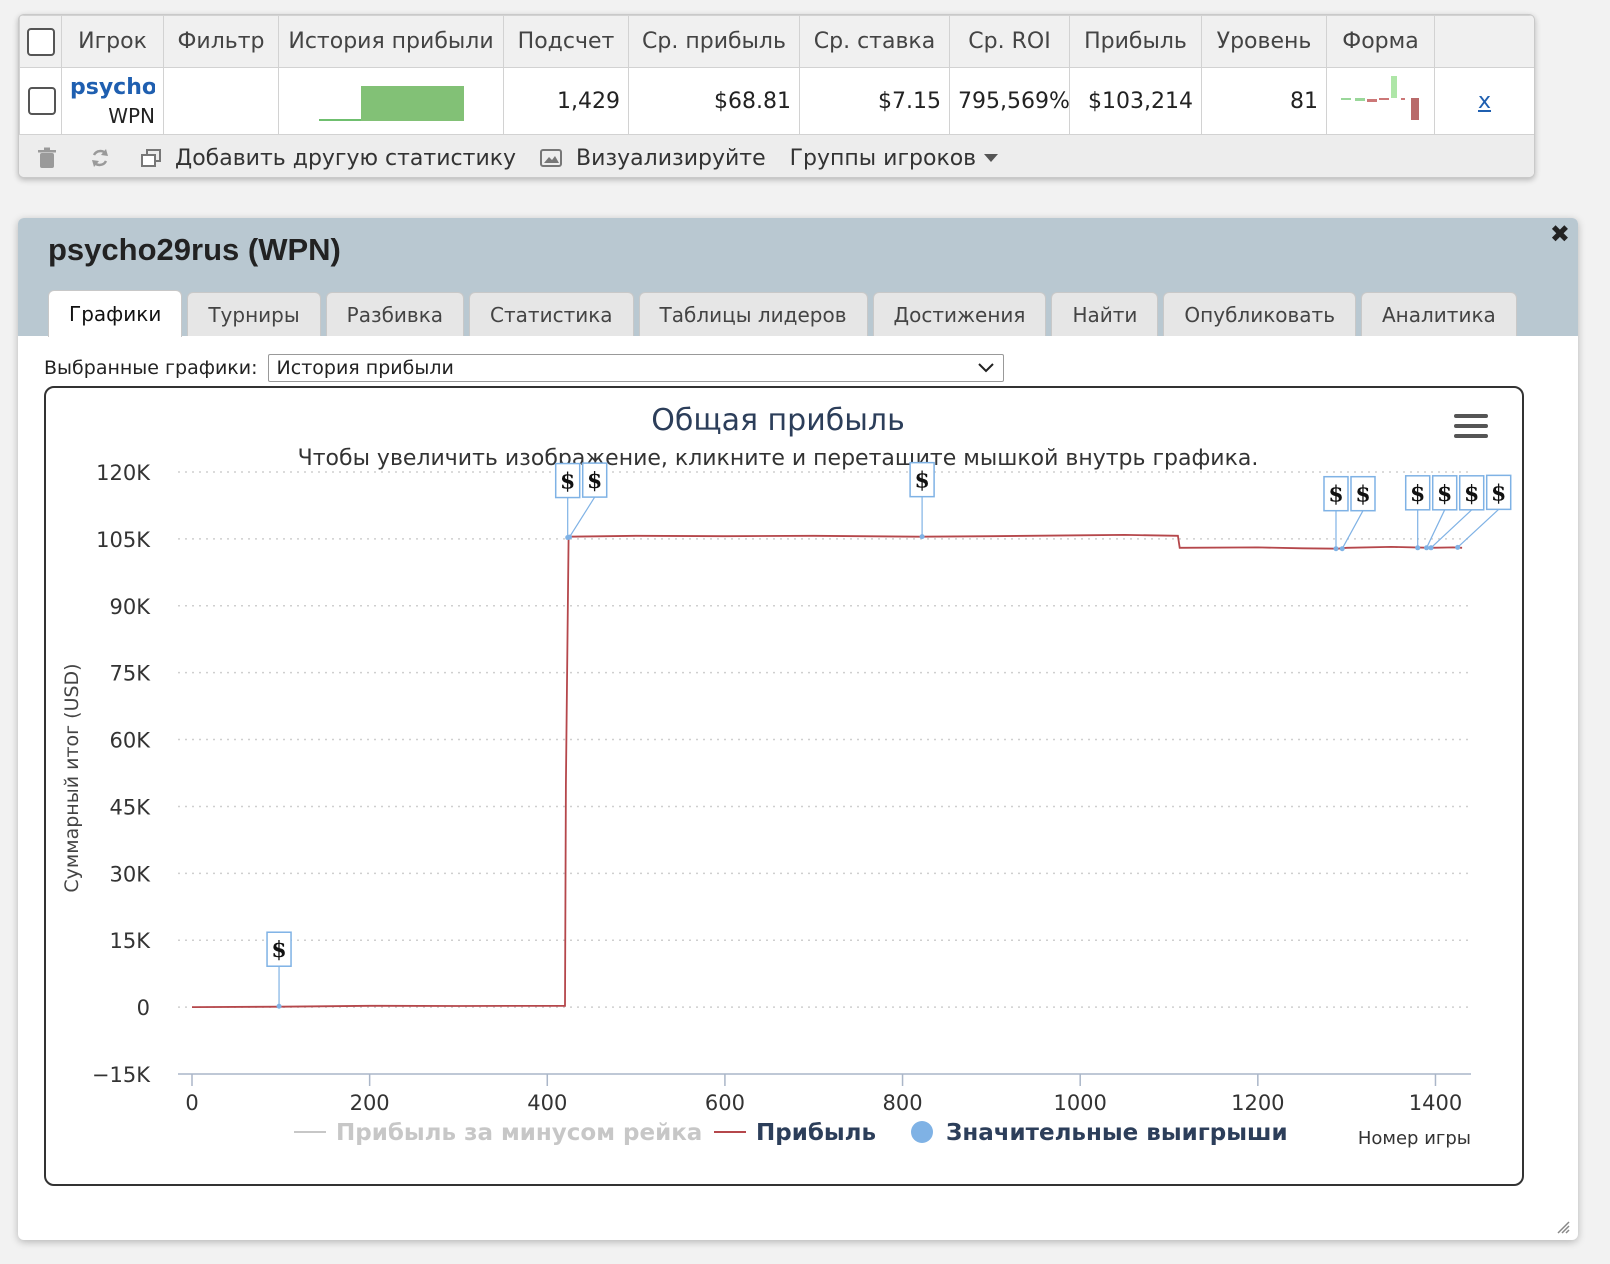 The image size is (1610, 1264). I want to click on filter-cell, so click(221, 101).